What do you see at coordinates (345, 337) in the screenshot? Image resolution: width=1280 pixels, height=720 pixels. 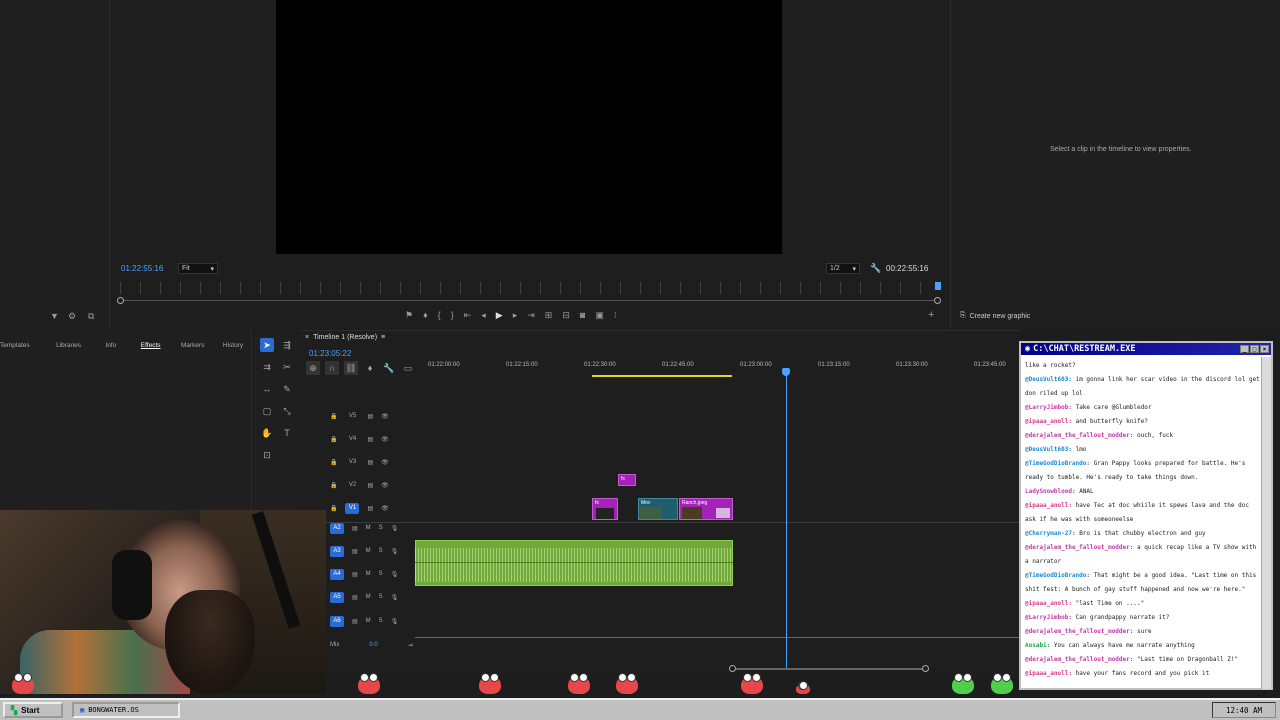 I see `timeline-tab: × Timeline 1 (Resolve) ≡` at bounding box center [345, 337].